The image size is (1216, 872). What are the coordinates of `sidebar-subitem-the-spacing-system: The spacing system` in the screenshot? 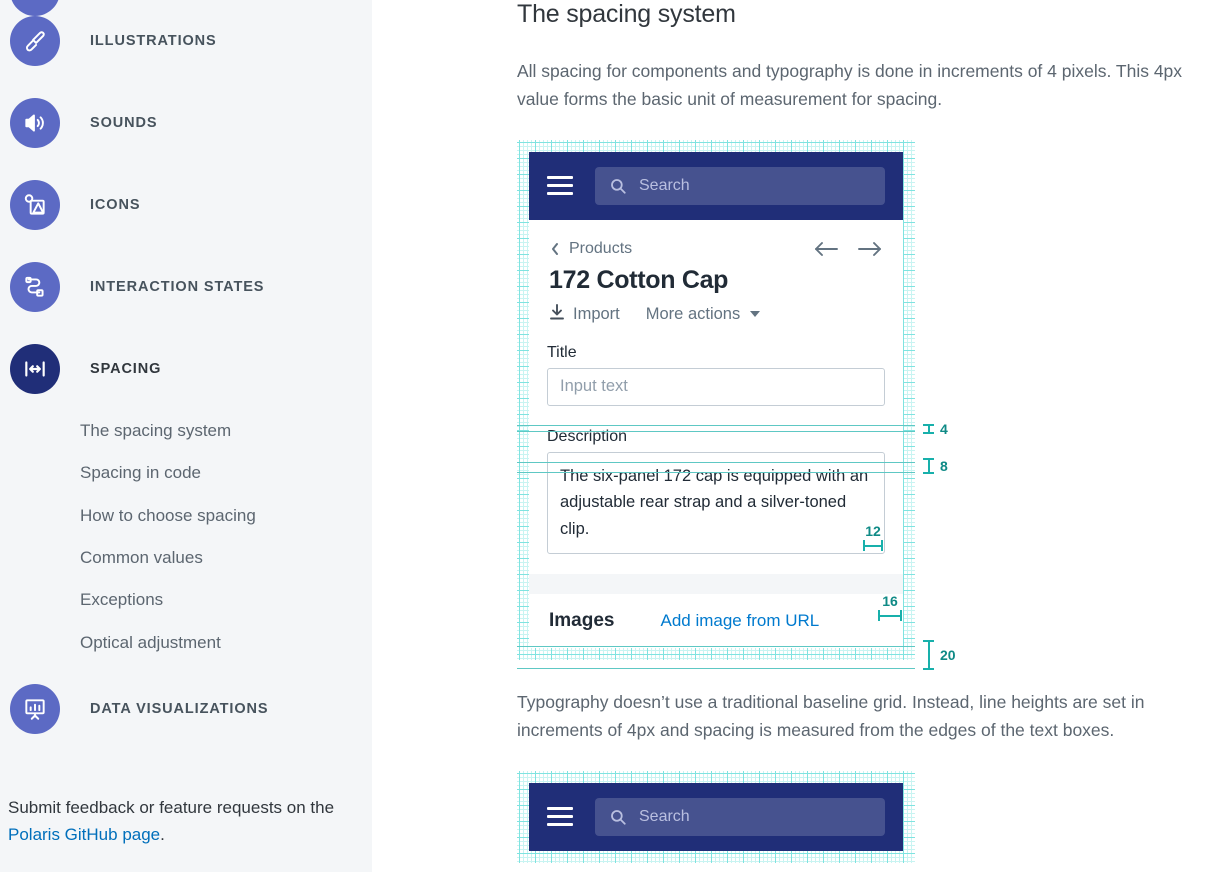 It's located at (186, 431).